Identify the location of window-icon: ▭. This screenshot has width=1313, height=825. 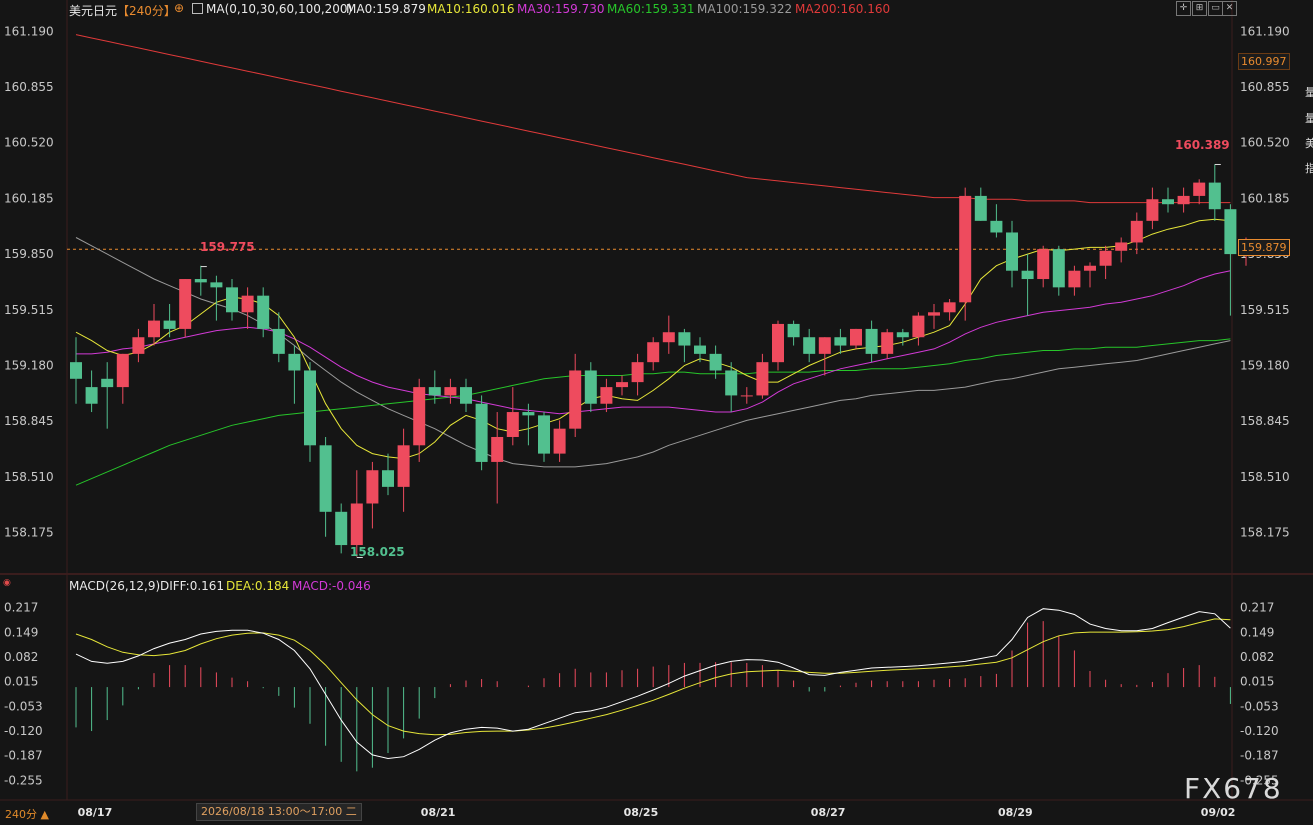
(1215, 8).